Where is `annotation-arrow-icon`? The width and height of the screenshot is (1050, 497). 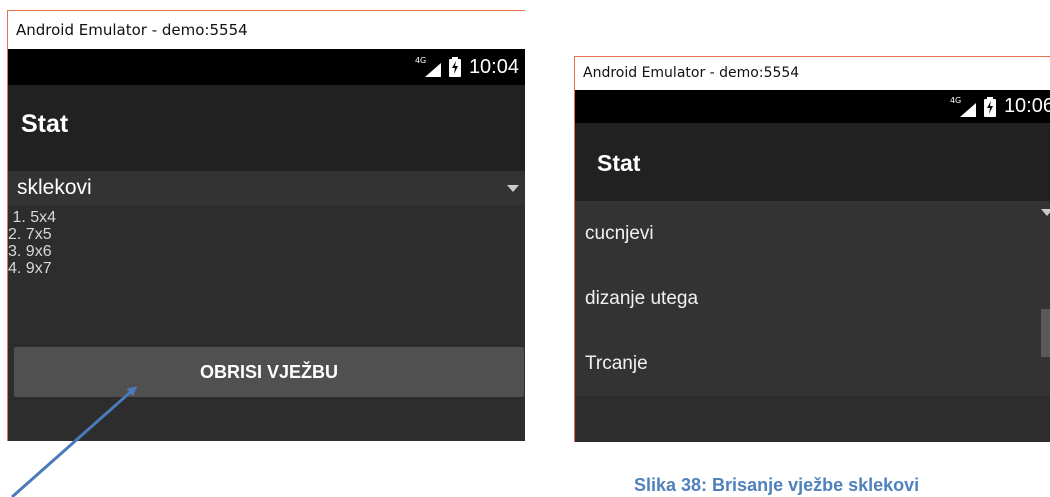
annotation-arrow-icon is located at coordinates (74, 441).